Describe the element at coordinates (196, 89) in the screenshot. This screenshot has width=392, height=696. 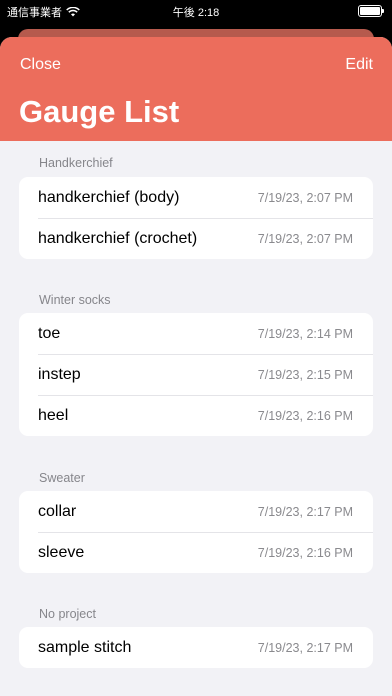
I see `sheet-header: Close Edit Gauge List` at that location.